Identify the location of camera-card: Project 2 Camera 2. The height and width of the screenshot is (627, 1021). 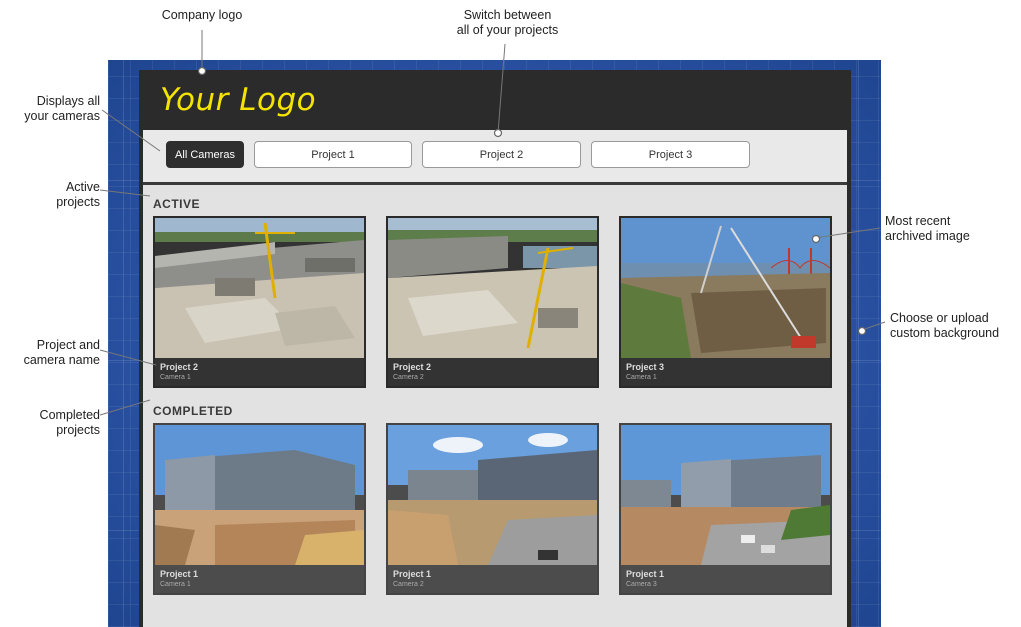
(492, 302).